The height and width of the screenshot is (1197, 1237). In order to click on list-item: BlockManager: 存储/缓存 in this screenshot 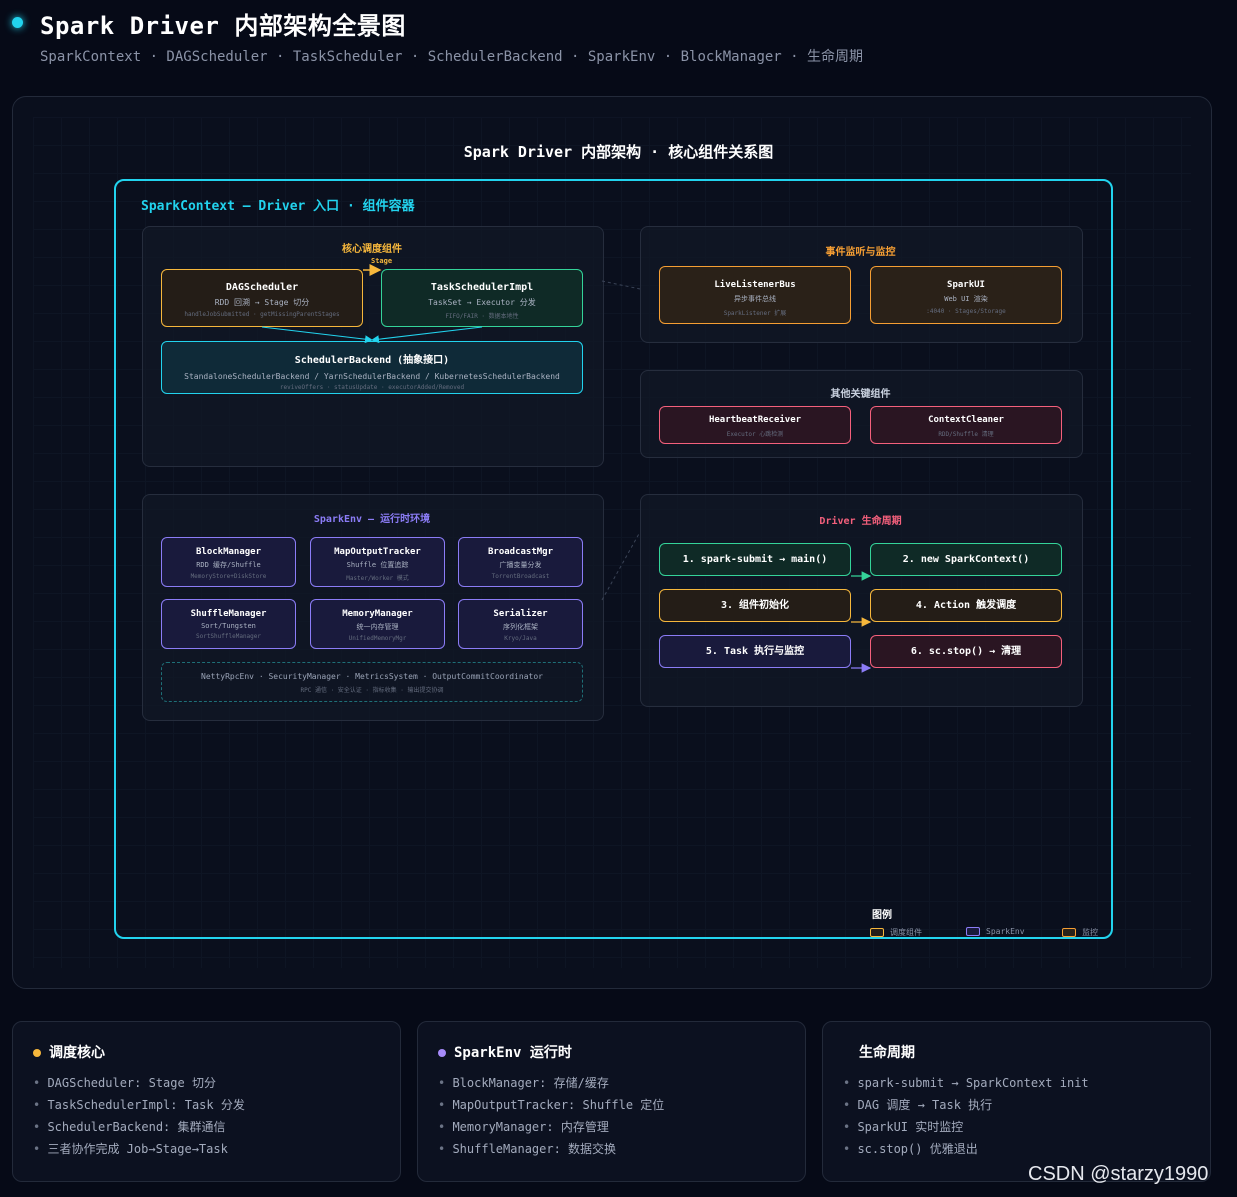, I will do `click(551, 1083)`.